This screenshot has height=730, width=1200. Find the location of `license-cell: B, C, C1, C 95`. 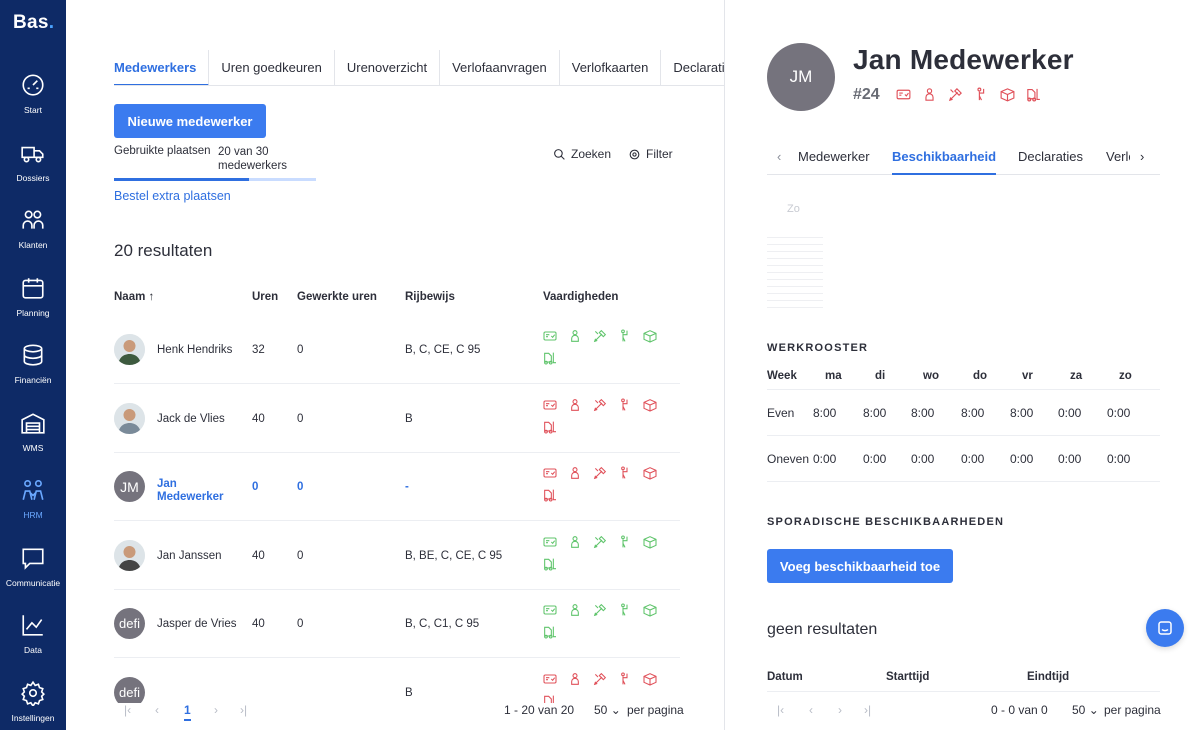

license-cell: B, C, C1, C 95 is located at coordinates (442, 624).